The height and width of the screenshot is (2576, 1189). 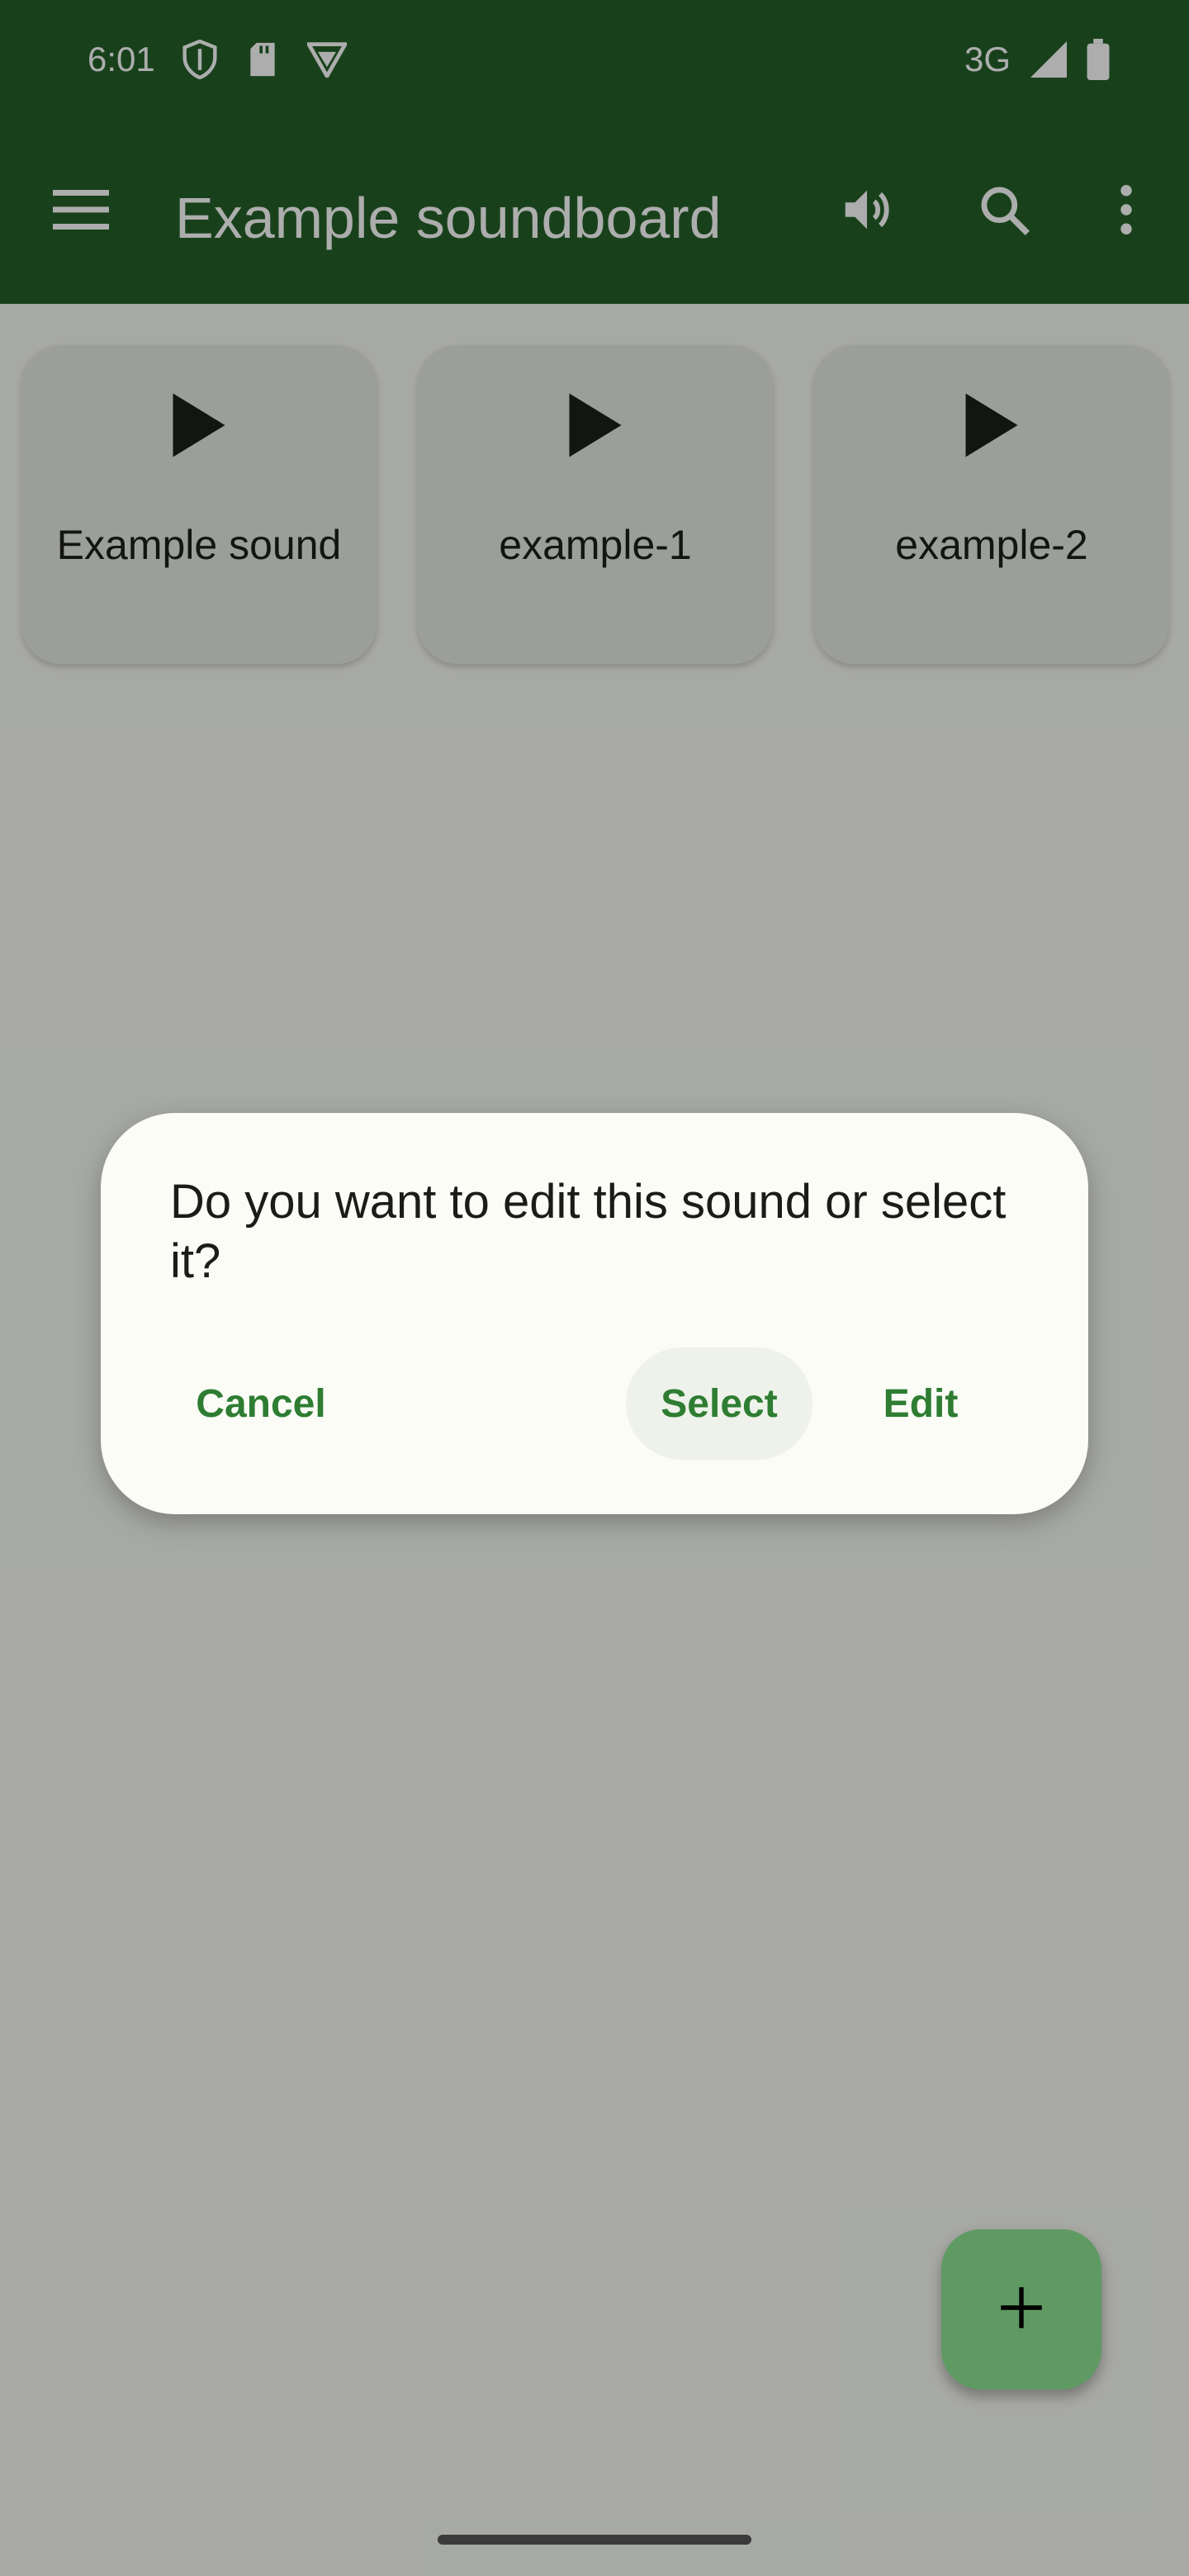 I want to click on home-indicator, so click(x=594, y=2540).